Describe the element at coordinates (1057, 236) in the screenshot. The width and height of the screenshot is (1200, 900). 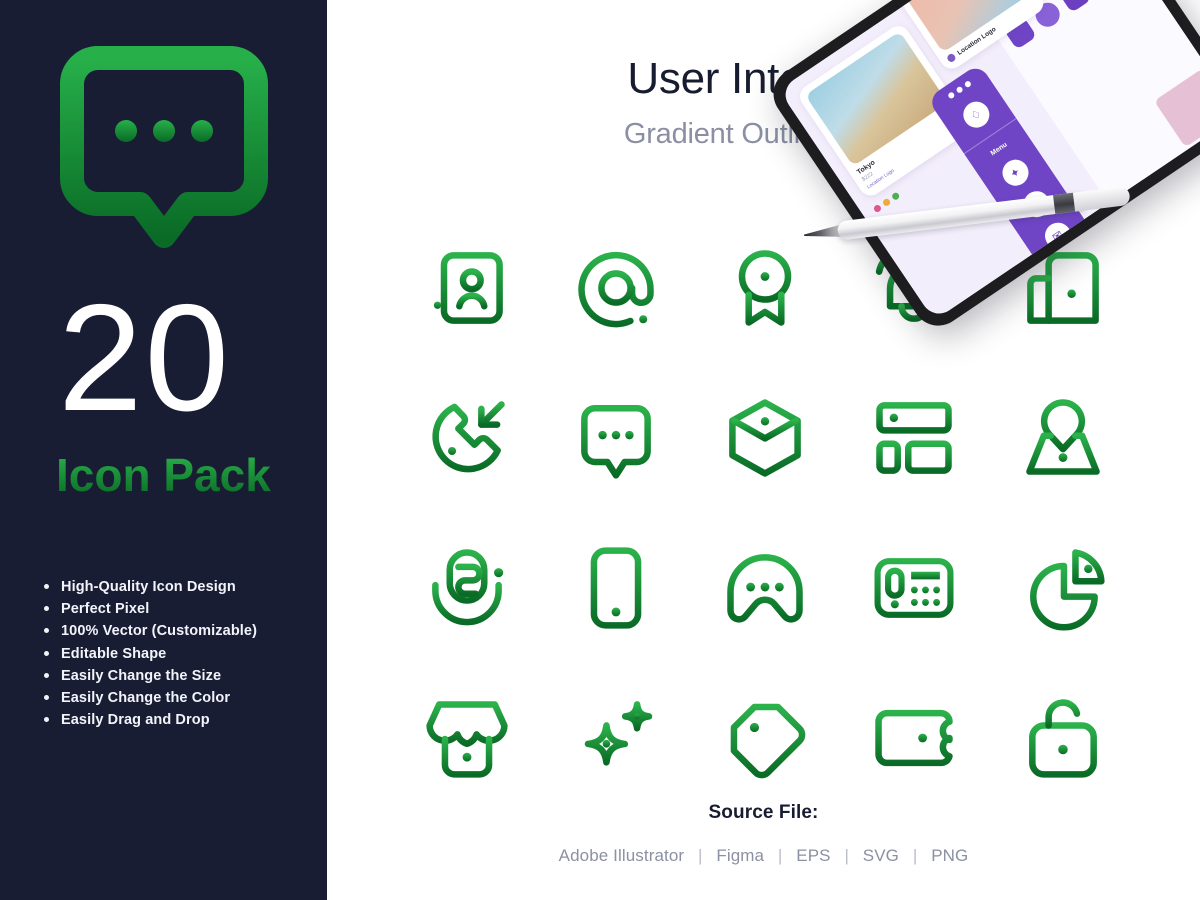
I see `mail-icon: ✉` at that location.